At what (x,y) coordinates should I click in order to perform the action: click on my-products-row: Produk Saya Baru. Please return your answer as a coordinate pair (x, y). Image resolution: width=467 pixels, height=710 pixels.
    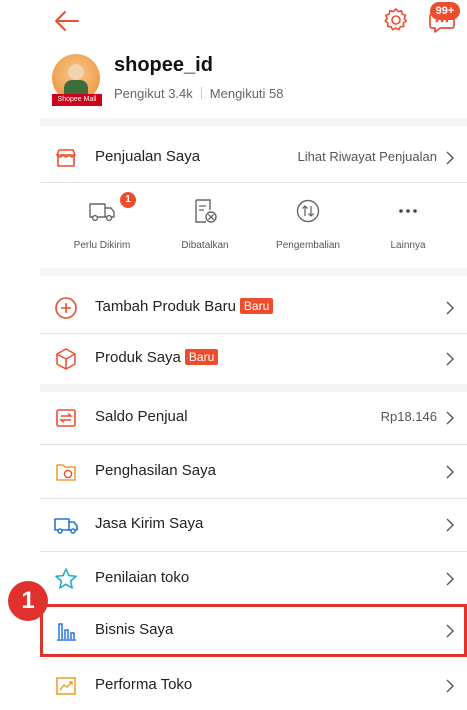
    Looking at the image, I should click on (253, 359).